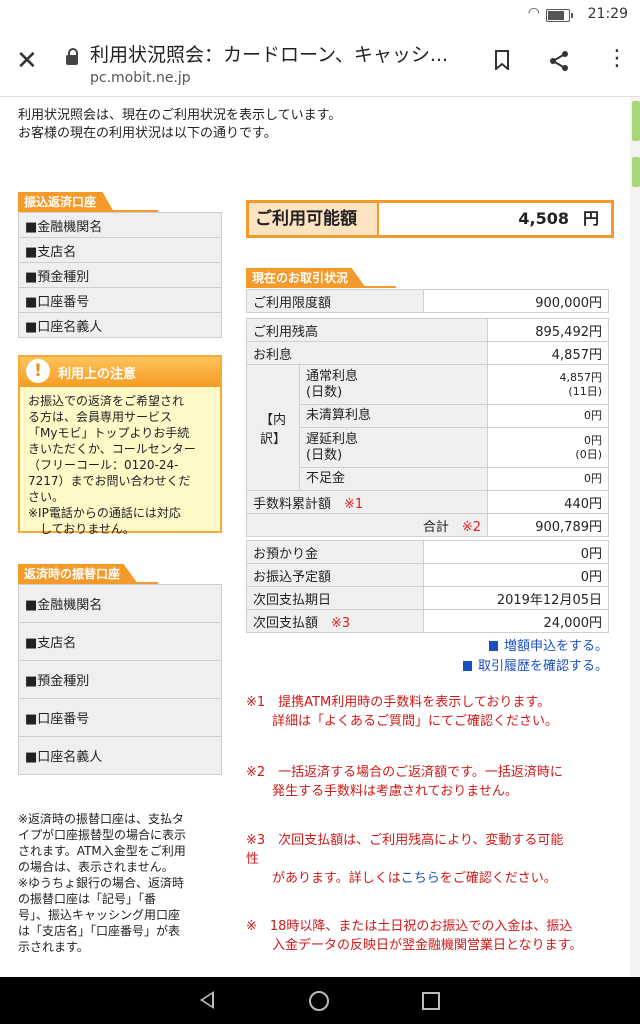  What do you see at coordinates (140, 78) in the screenshot?
I see `page-domain: pc.mobit.ne.jp` at bounding box center [140, 78].